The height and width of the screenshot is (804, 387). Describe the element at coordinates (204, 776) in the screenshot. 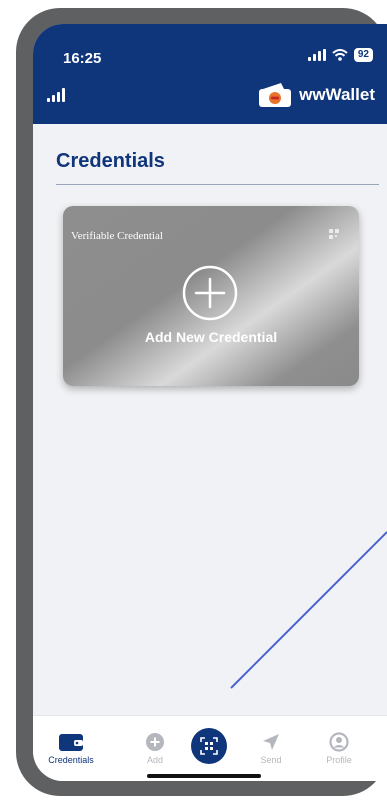

I see `home-indicator` at that location.